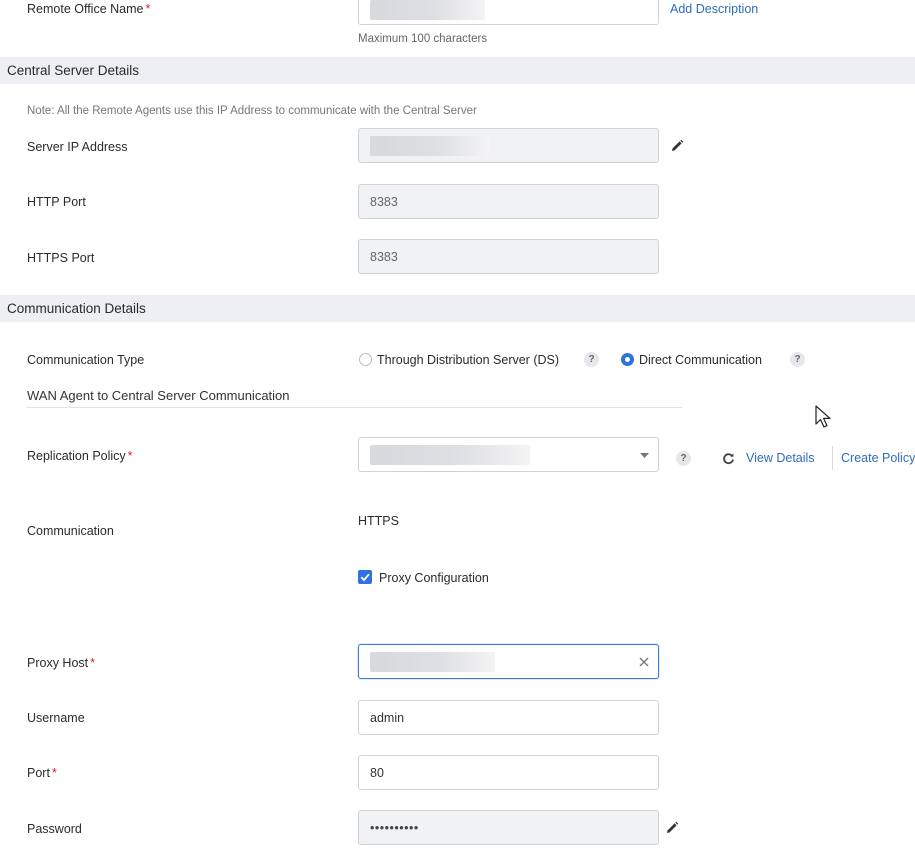  I want to click on refresh-icon, so click(728, 458).